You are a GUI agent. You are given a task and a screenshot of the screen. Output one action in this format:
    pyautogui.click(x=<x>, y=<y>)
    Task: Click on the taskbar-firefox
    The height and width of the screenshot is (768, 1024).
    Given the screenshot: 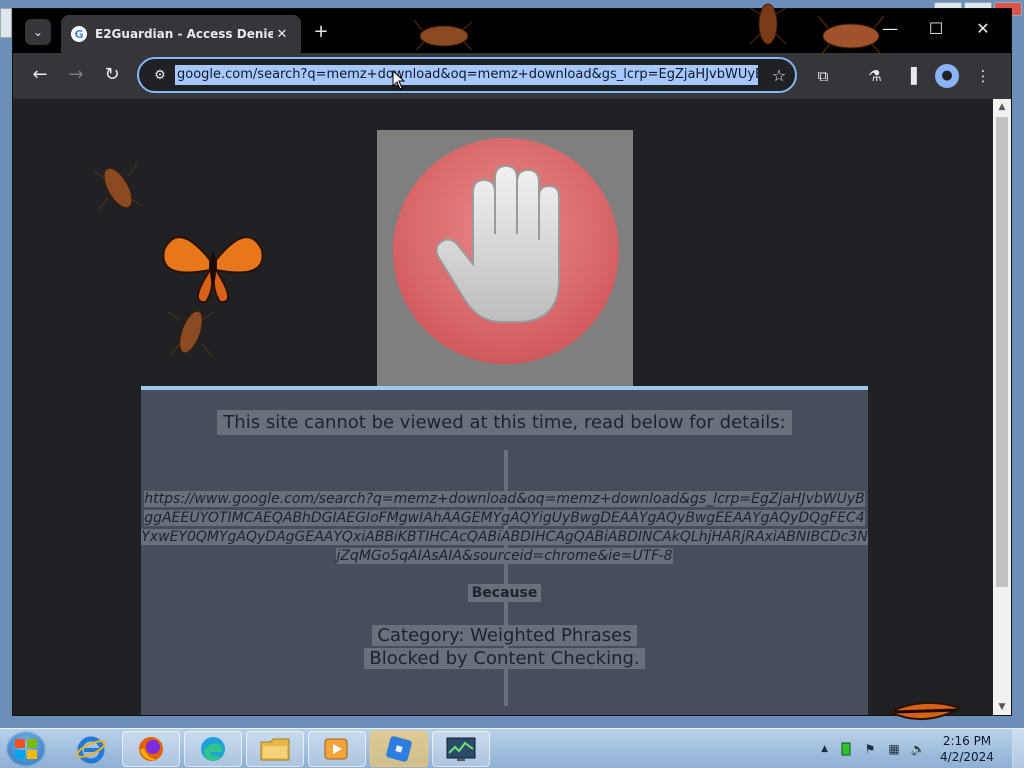 What is the action you would take?
    pyautogui.click(x=151, y=749)
    